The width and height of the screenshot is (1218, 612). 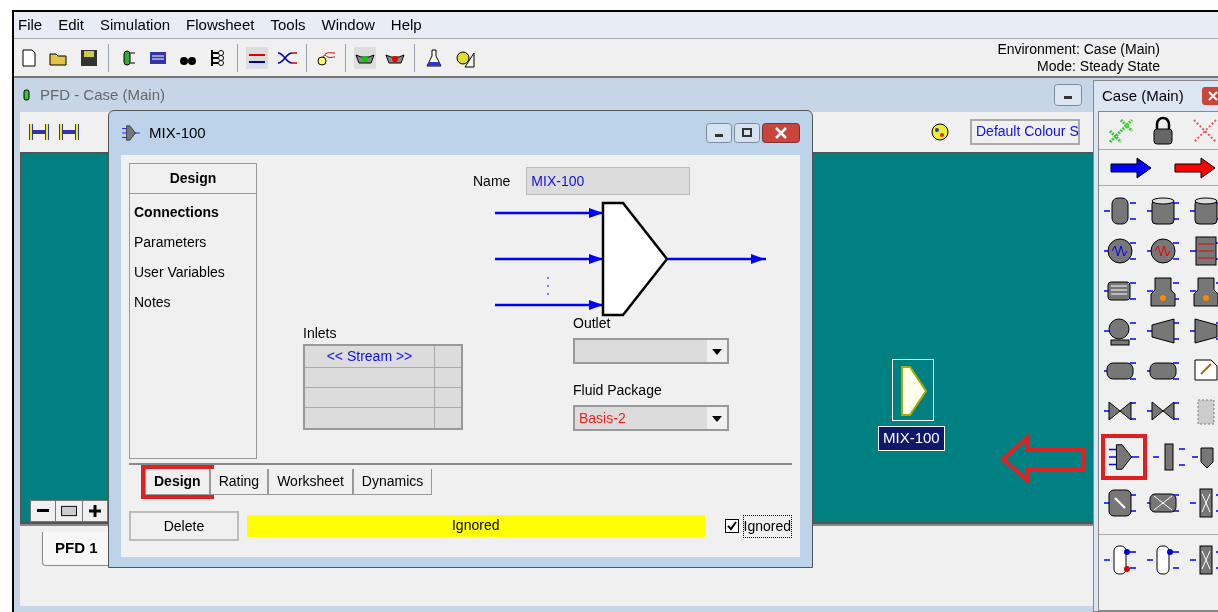 What do you see at coordinates (1025, 132) in the screenshot?
I see `colour-scheme-field: Default Colour S` at bounding box center [1025, 132].